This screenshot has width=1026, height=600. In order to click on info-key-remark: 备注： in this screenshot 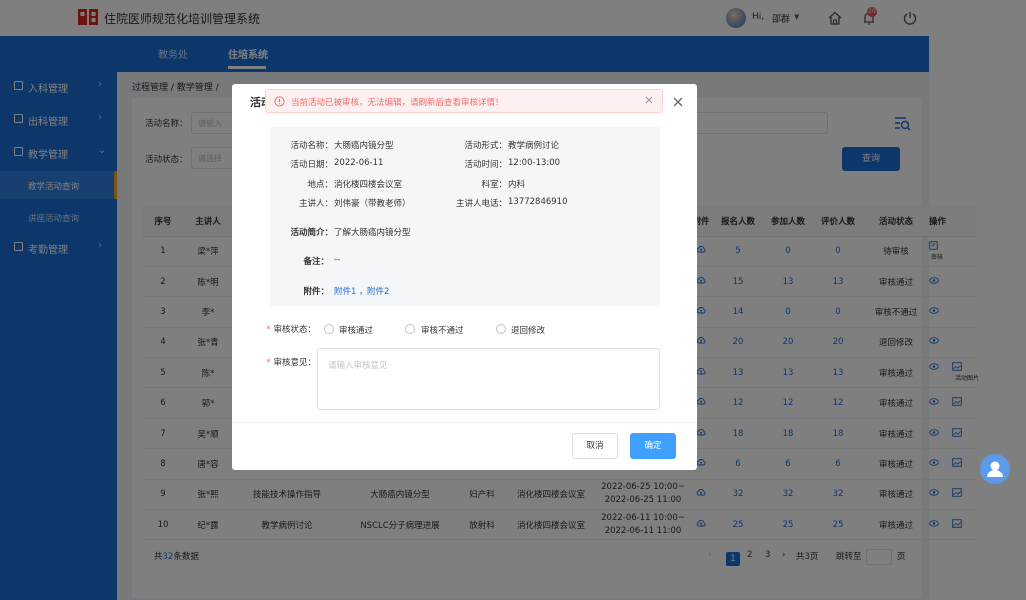, I will do `click(316, 262)`.